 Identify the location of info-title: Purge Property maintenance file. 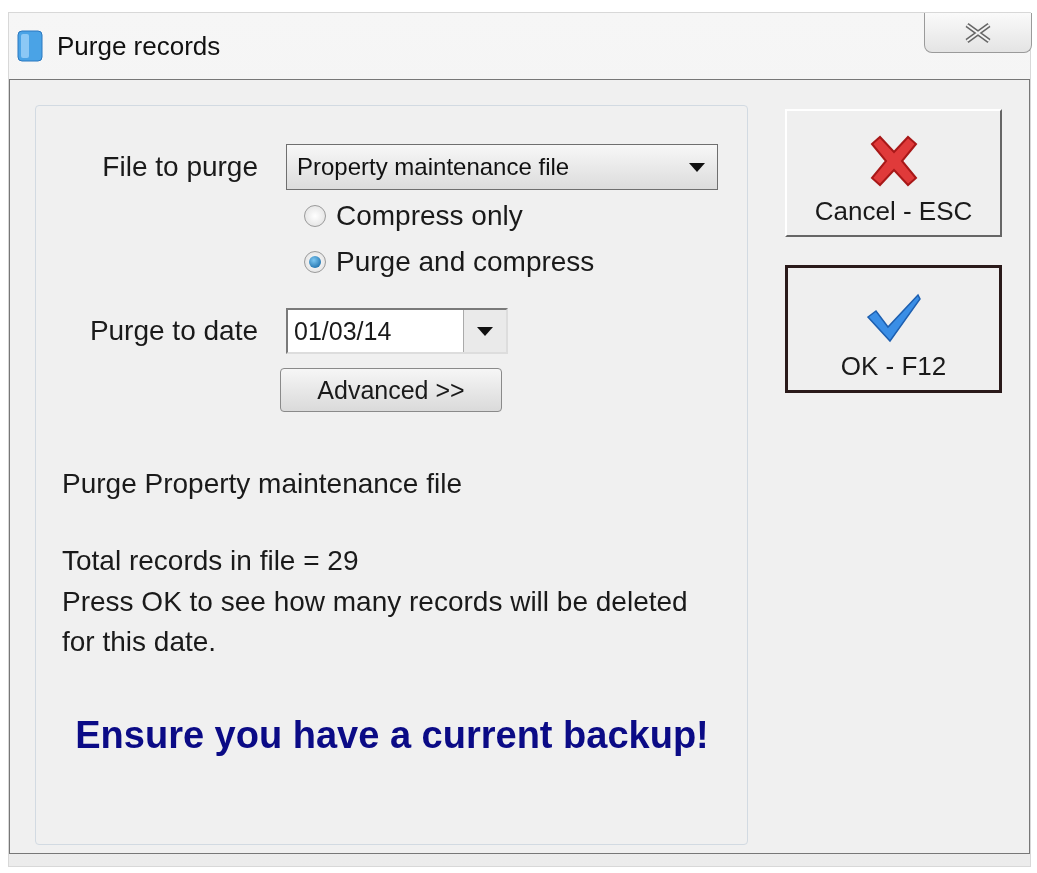
(262, 484).